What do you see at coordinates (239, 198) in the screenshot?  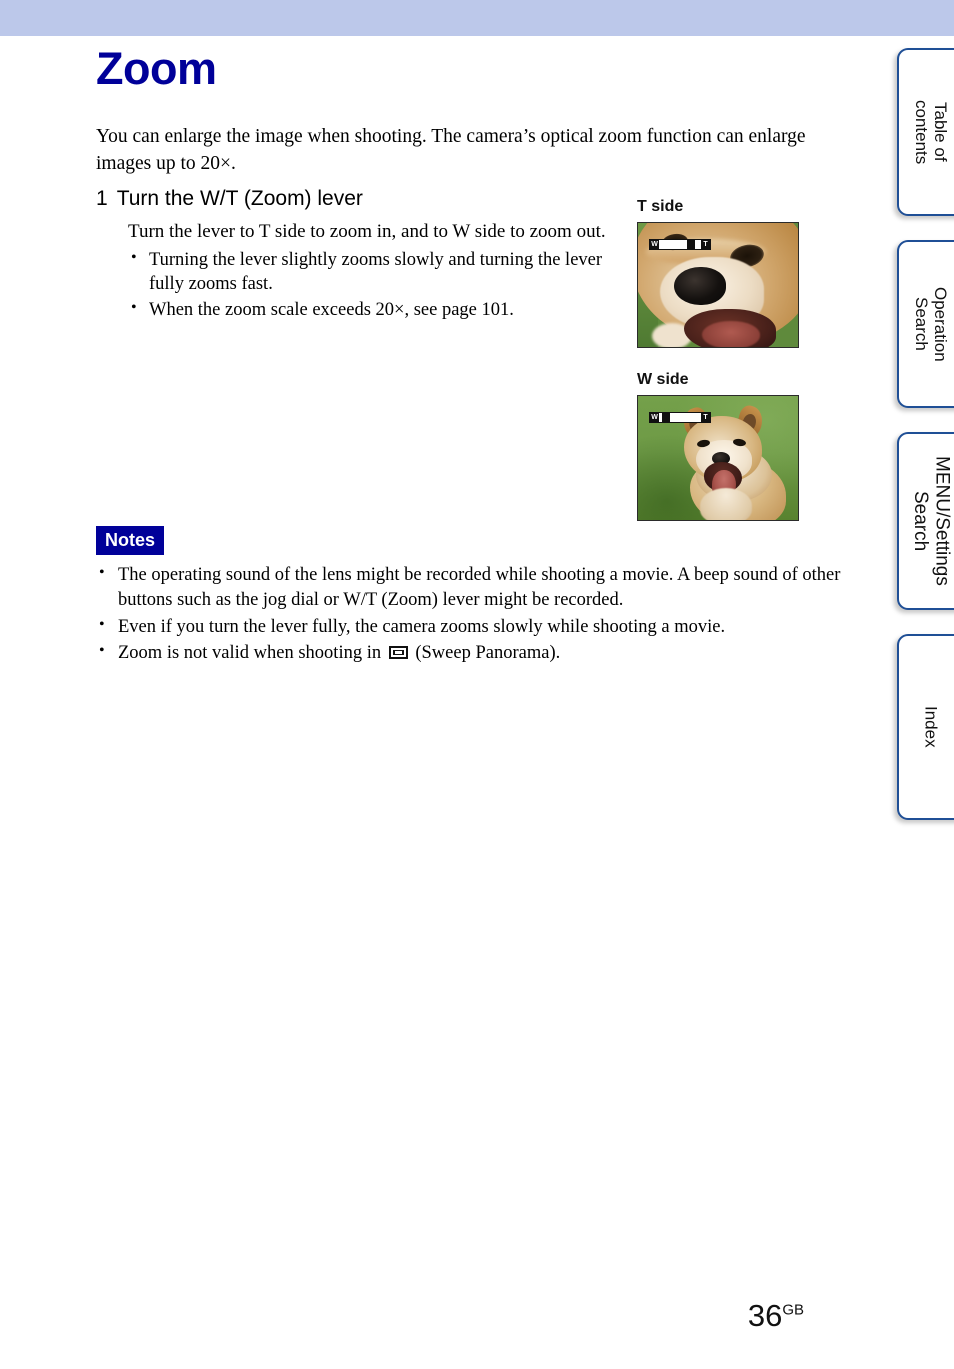 I see `step-1-heading-text: Turn the W/T (Zoom) lever` at bounding box center [239, 198].